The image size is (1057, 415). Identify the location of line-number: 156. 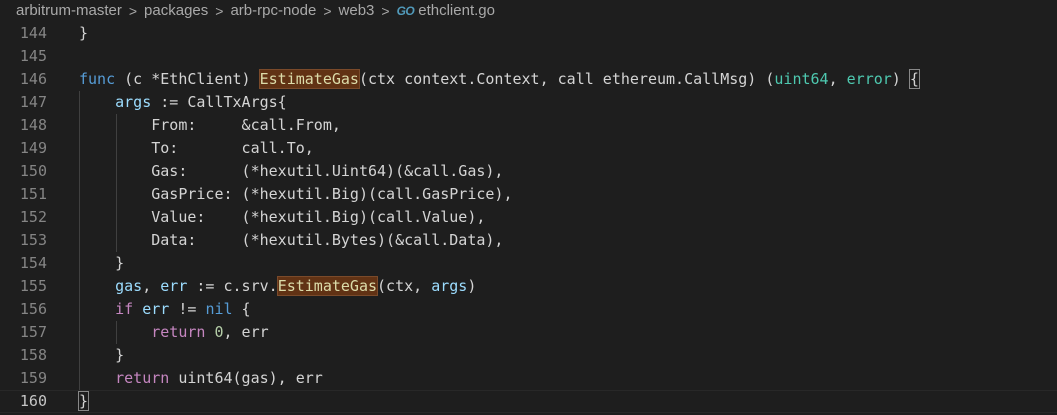
(33, 309).